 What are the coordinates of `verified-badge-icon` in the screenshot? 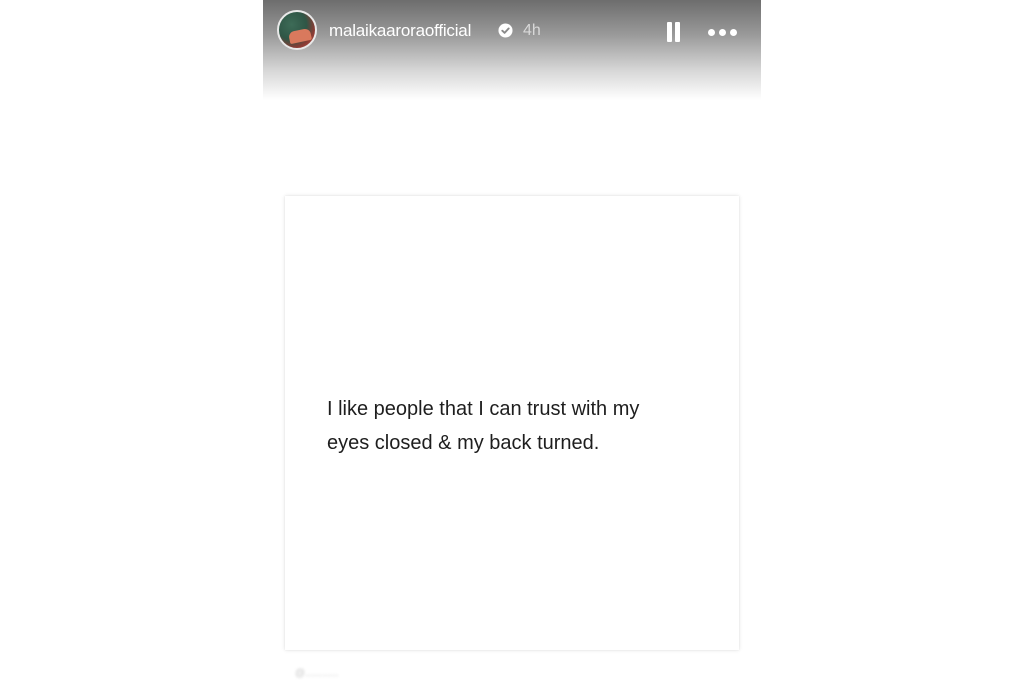 It's located at (505, 30).